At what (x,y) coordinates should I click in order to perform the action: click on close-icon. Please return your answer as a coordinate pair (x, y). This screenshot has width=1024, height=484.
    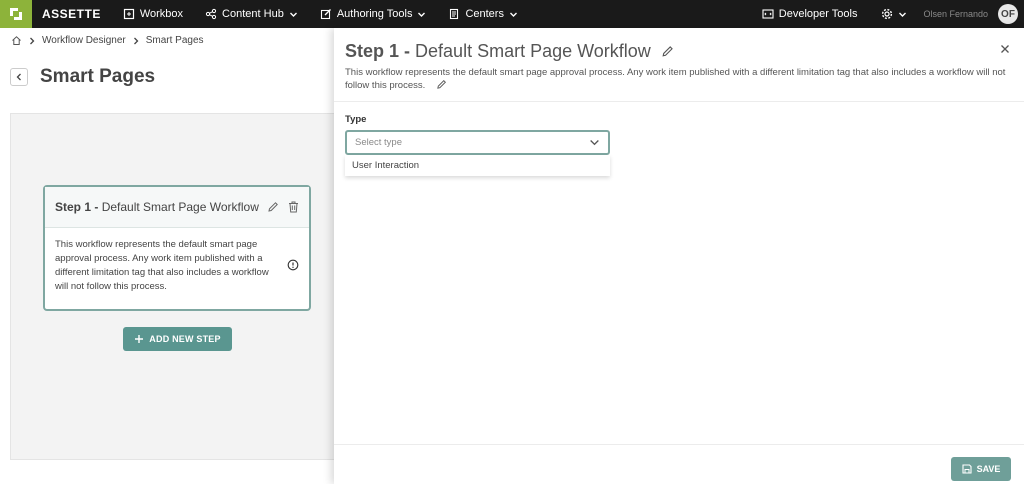
    Looking at the image, I should click on (1005, 49).